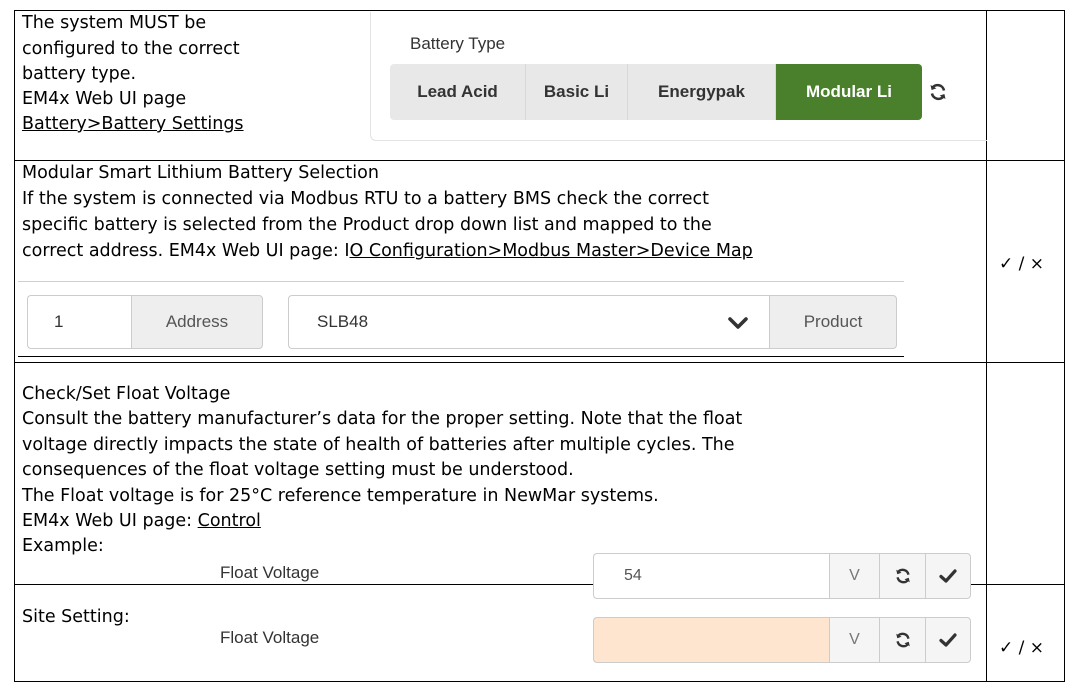 The width and height of the screenshot is (1065, 683). I want to click on row1-text-line: configured to the correct, so click(131, 49).